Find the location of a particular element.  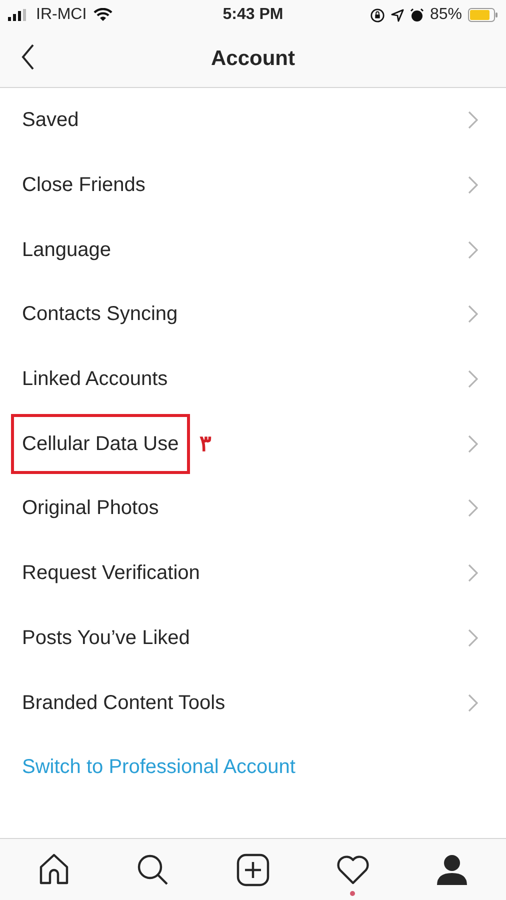

settings-row: Posts You’ve Liked is located at coordinates (253, 638).